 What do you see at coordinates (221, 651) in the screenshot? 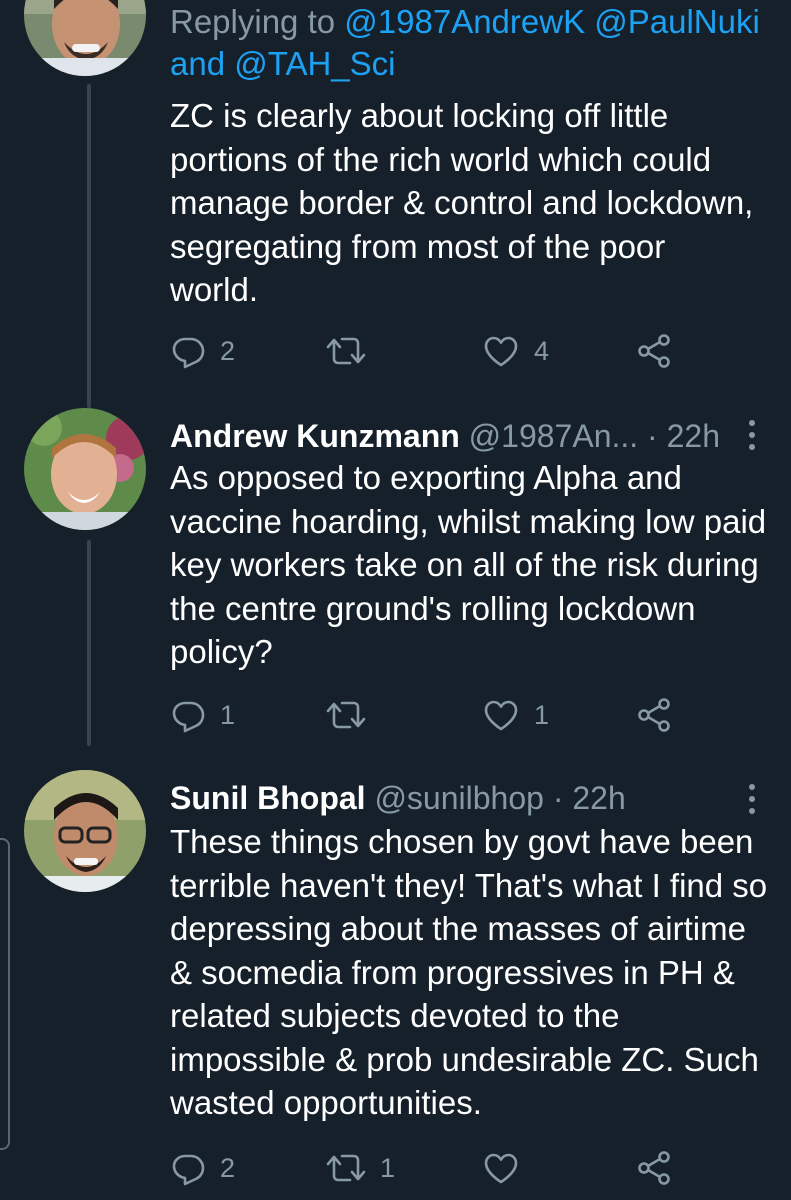
I see `tweet-text-line: policy?` at bounding box center [221, 651].